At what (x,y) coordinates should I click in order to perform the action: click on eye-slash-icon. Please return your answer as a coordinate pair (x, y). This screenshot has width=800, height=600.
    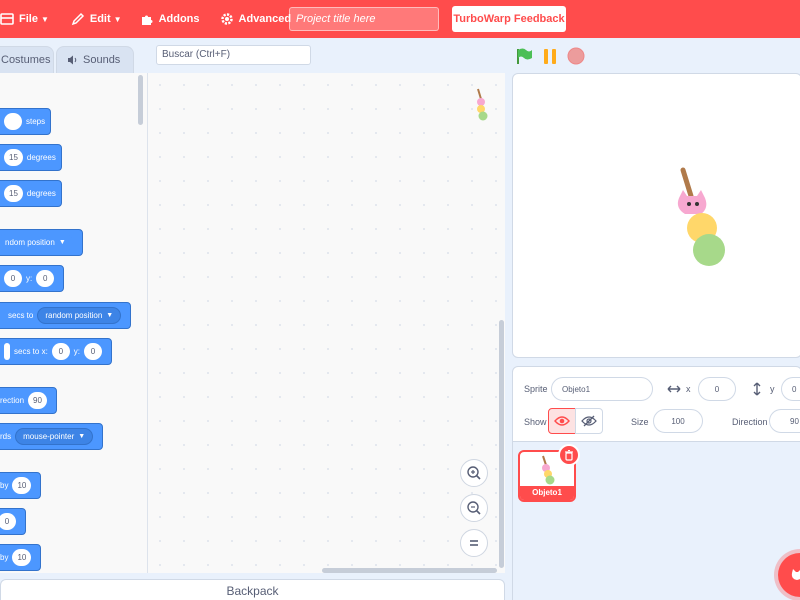
    Looking at the image, I should click on (589, 421).